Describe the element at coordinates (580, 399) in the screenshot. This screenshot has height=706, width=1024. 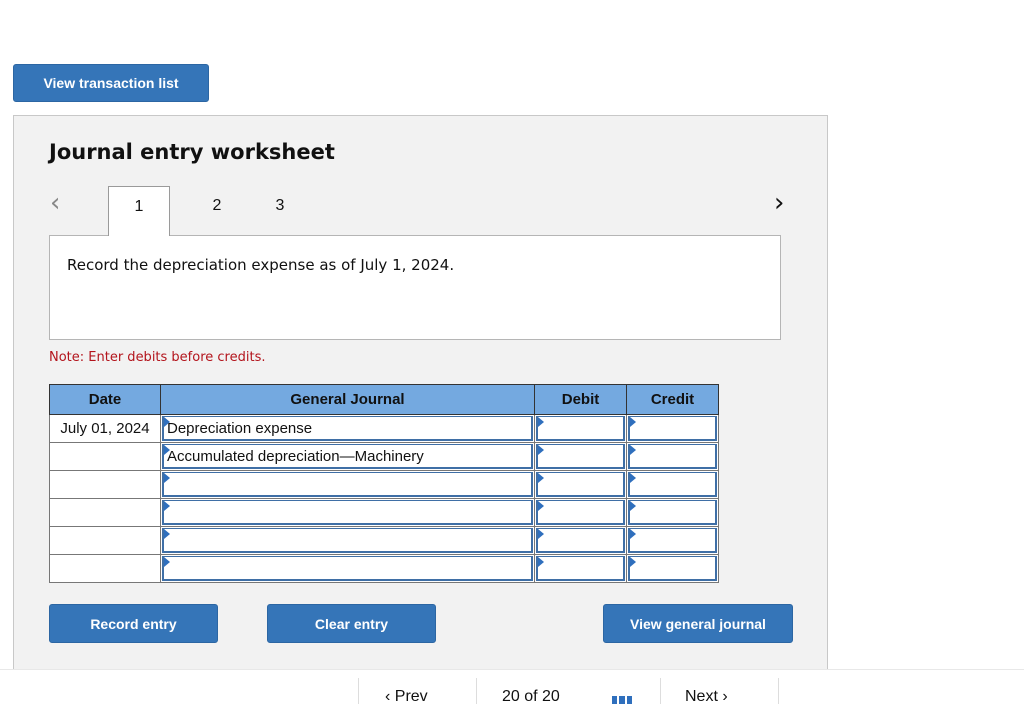
I see `debit-header: Debit` at that location.